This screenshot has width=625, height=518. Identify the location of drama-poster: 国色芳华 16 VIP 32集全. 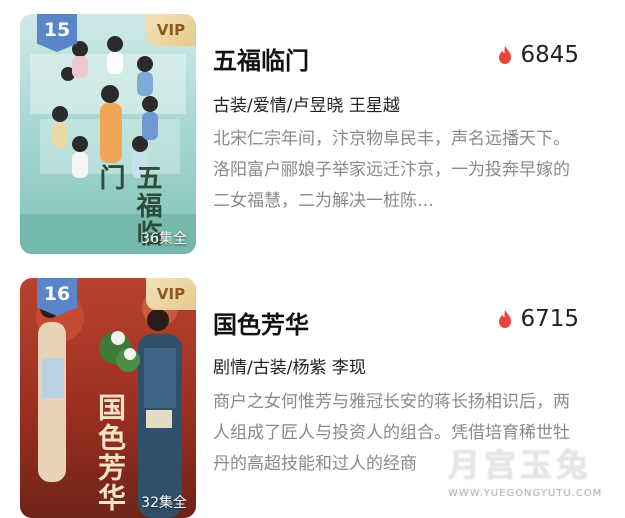
(108, 398).